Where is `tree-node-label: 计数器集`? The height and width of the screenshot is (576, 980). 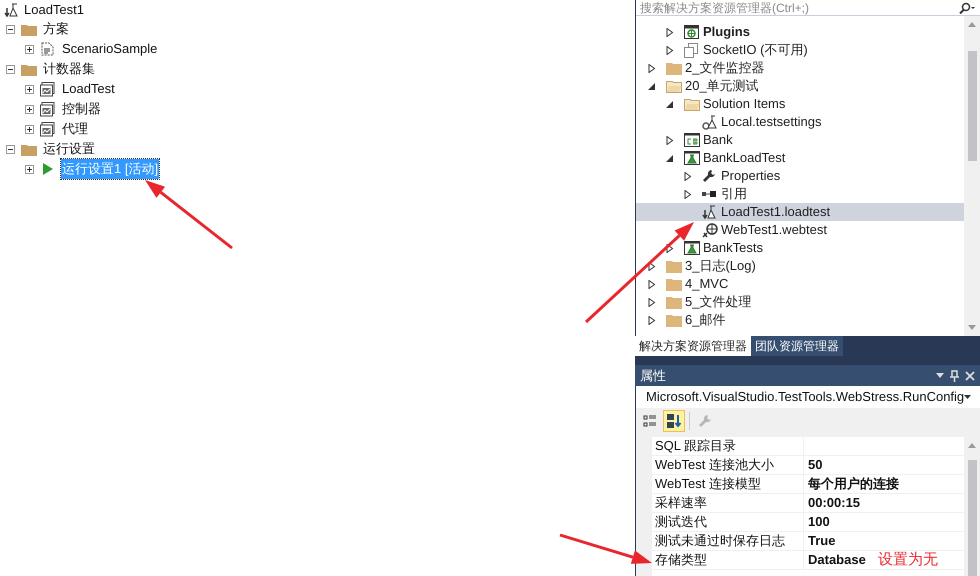
tree-node-label: 计数器集 is located at coordinates (69, 69).